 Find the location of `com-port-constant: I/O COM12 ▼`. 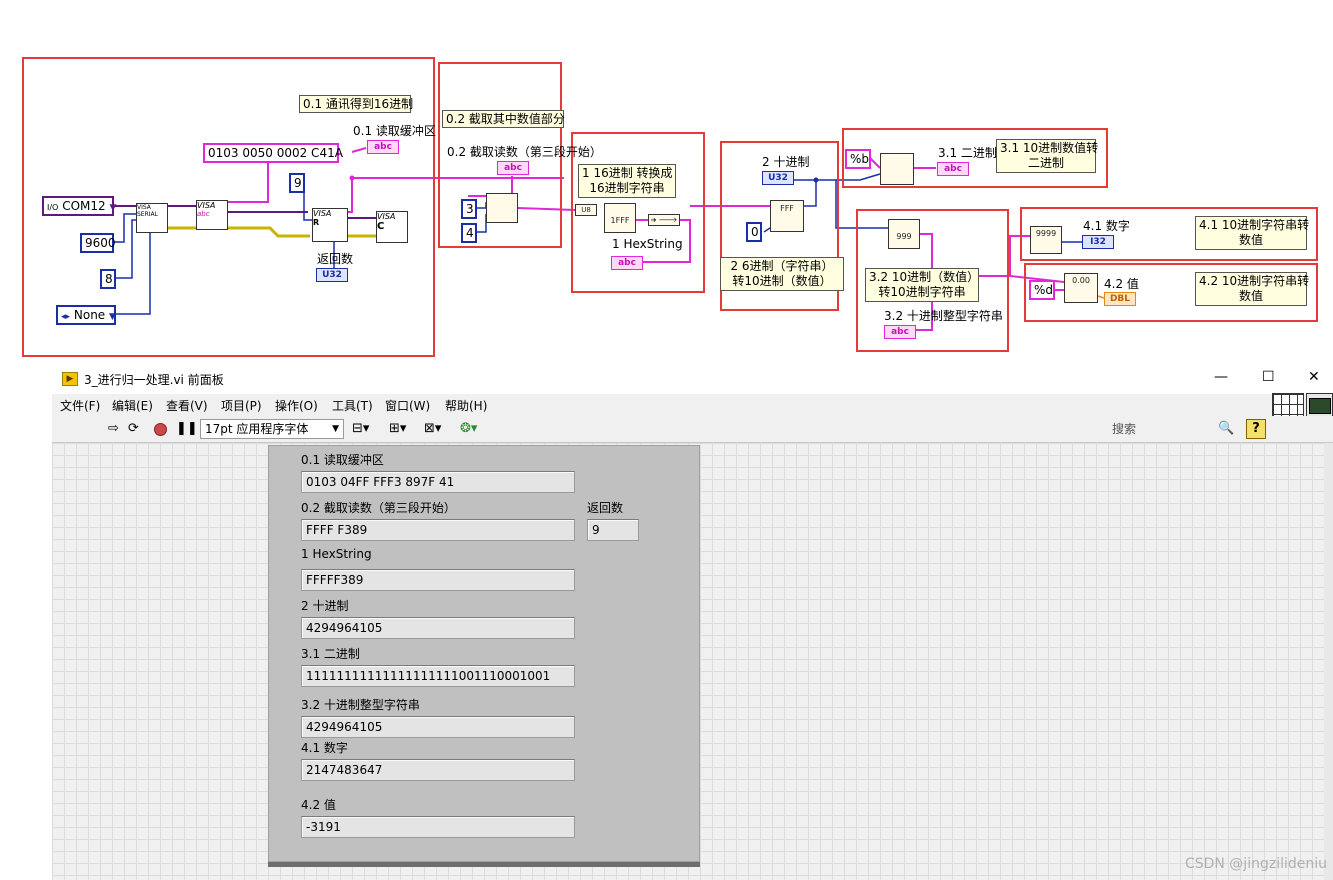

com-port-constant: I/O COM12 ▼ is located at coordinates (79, 206).